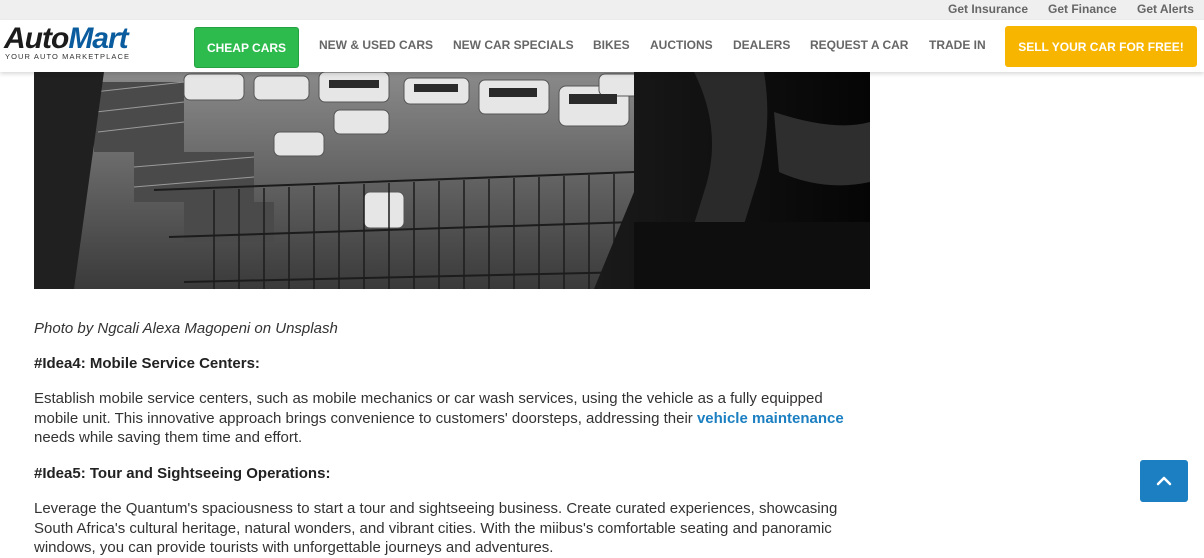 The width and height of the screenshot is (1204, 558). I want to click on nav-request-a-car: REQUEST A CAR, so click(859, 45).